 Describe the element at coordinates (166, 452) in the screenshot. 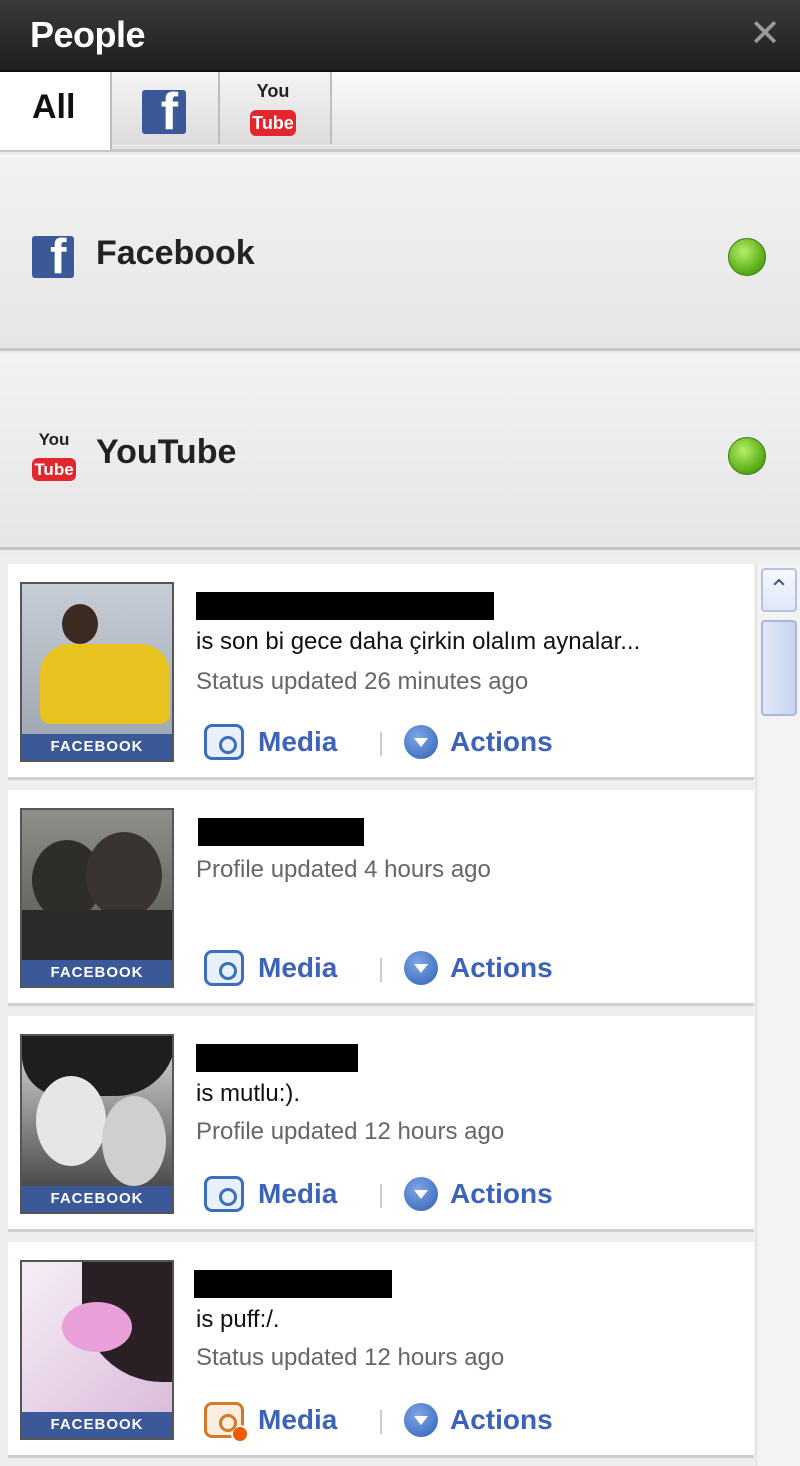

I see `service-name: YouTube` at that location.